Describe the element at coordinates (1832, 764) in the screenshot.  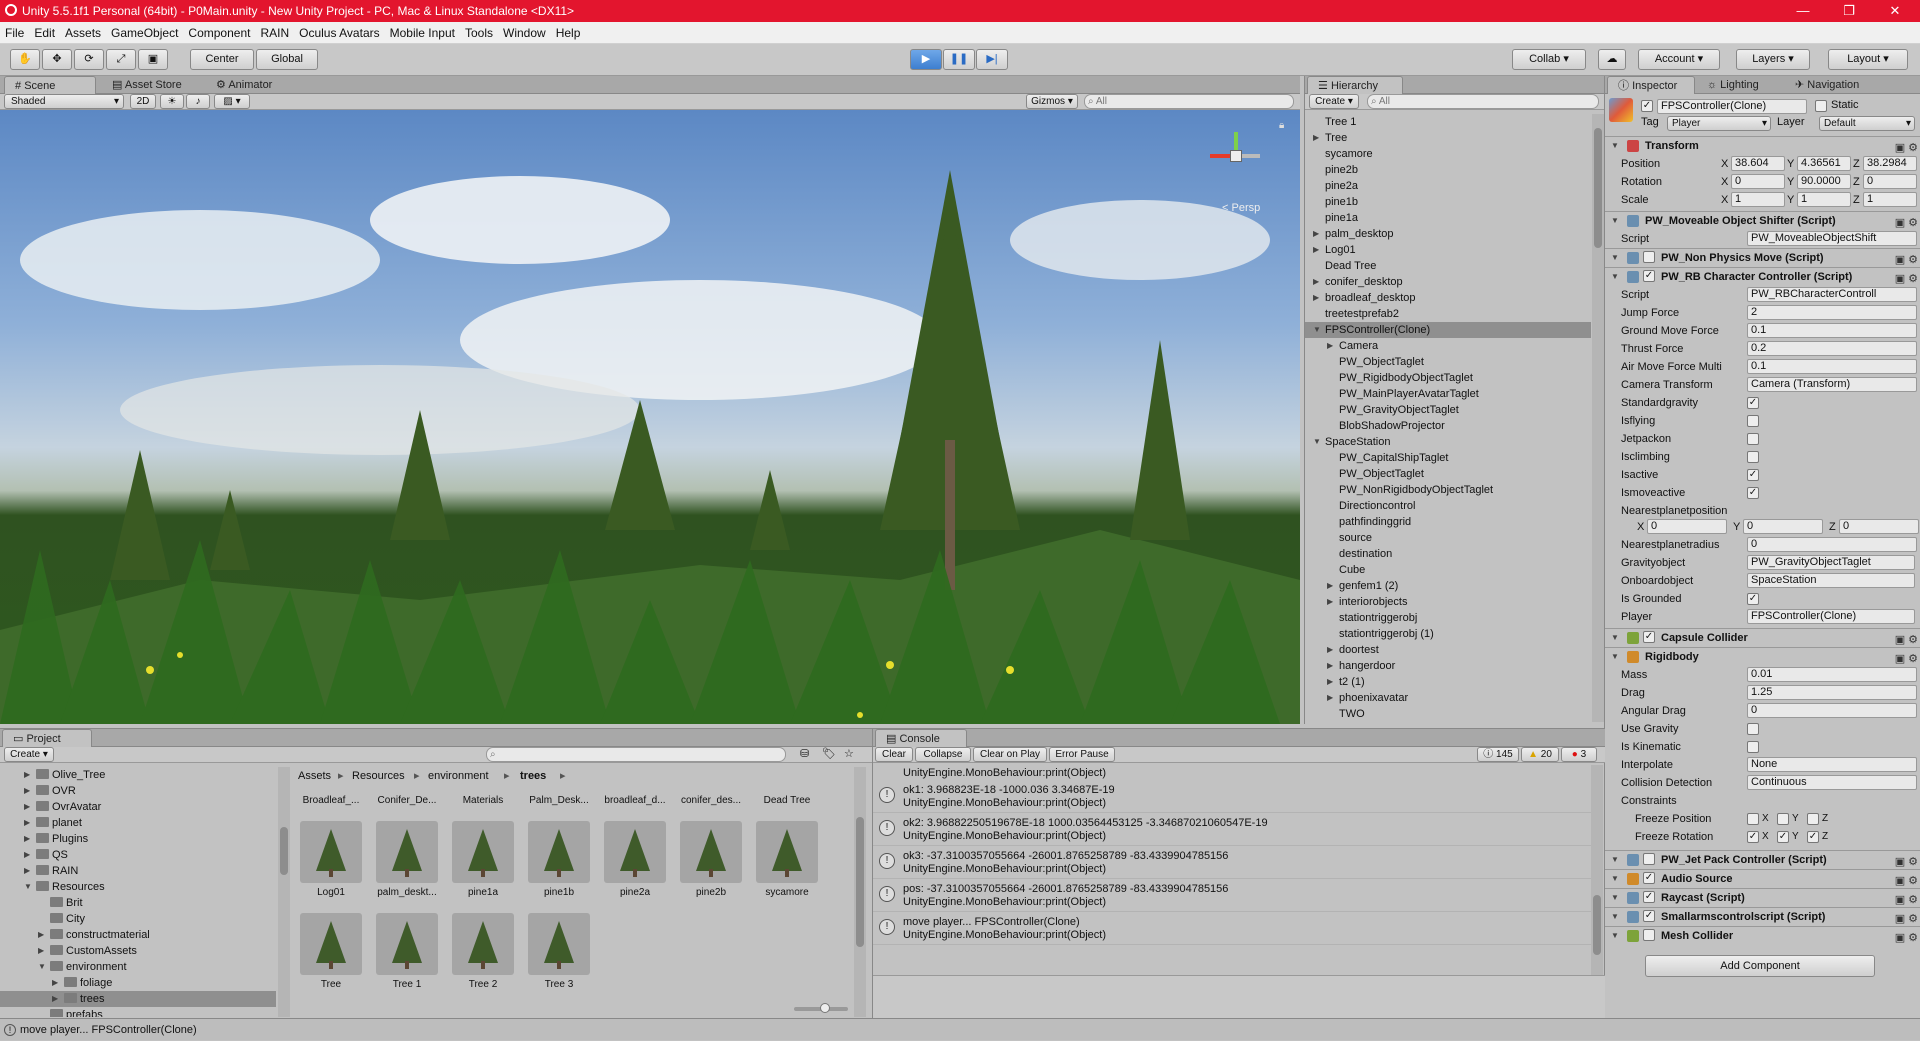
I see `field-value: None` at that location.